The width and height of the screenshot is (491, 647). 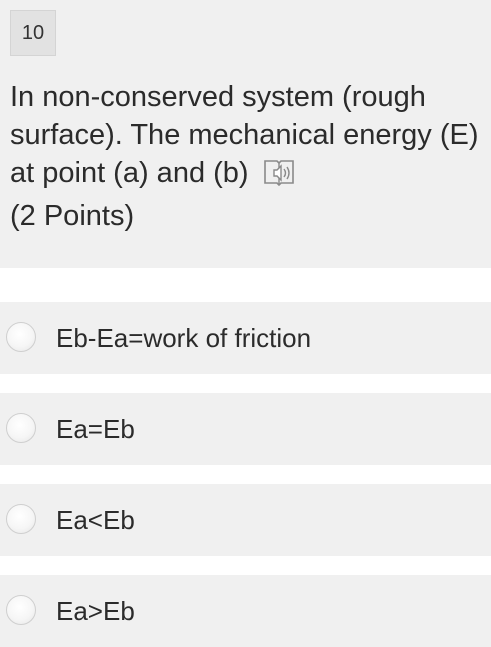 I want to click on answer-option-label: Ea<Eb, so click(x=95, y=520).